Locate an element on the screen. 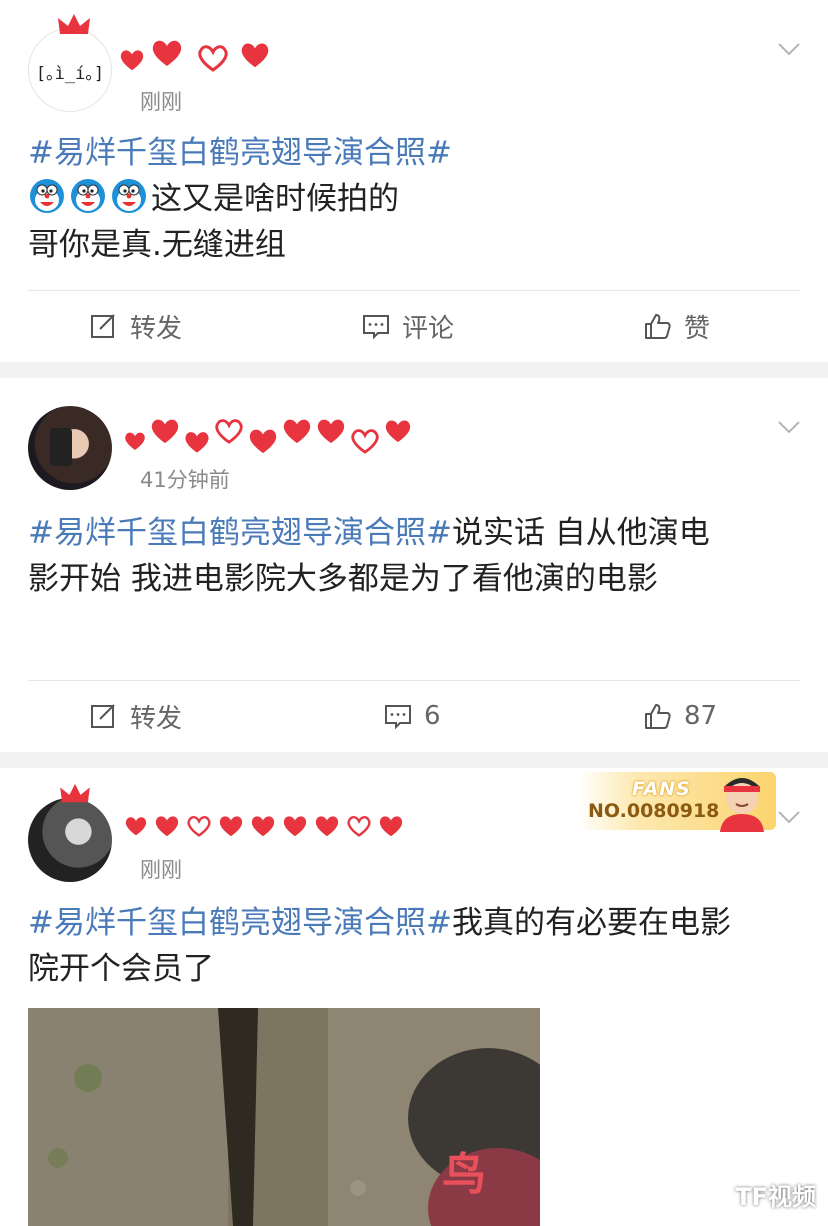 This screenshot has width=828, height=1226. fans-badge: FANS NO.0080918 is located at coordinates (677, 800).